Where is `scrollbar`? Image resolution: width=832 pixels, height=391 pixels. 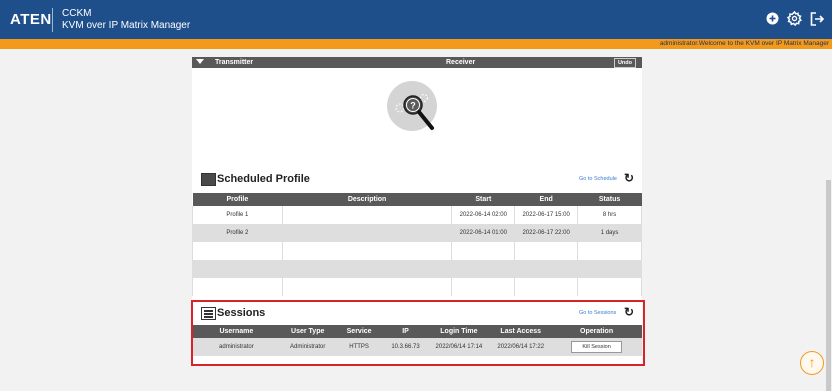
scrollbar is located at coordinates (828, 285).